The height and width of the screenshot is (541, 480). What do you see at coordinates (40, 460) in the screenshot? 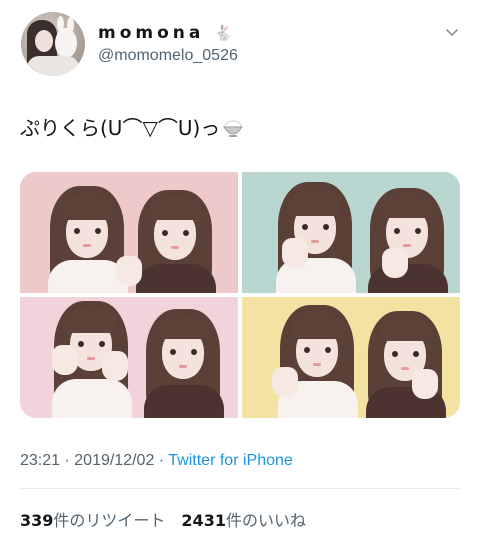
I see `tweet-time: 23:21` at bounding box center [40, 460].